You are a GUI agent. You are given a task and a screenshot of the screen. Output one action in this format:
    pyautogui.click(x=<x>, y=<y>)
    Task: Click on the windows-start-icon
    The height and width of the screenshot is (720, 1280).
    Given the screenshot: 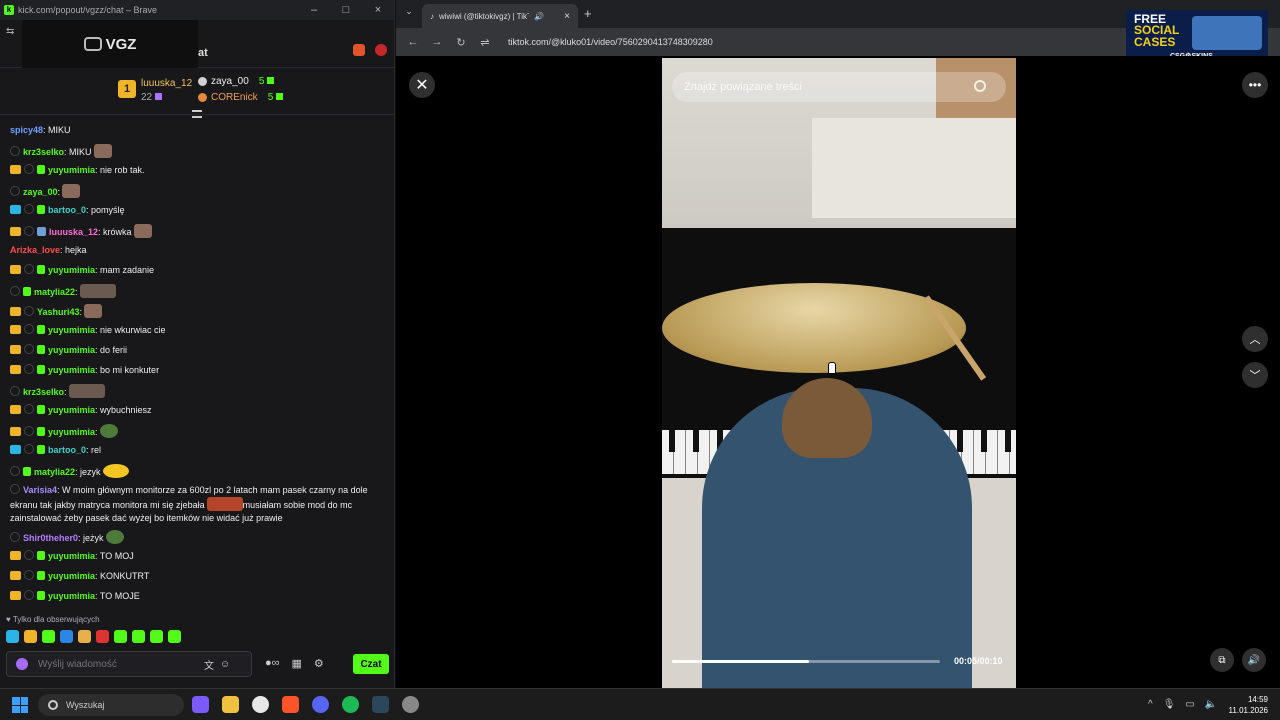 What is the action you would take?
    pyautogui.click(x=20, y=705)
    